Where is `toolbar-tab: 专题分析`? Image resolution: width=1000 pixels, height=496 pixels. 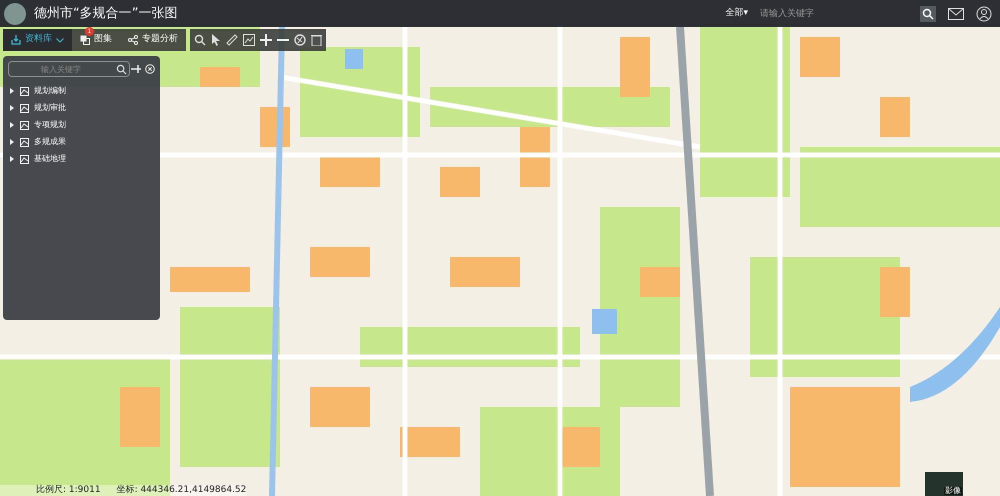 toolbar-tab: 专题分析 is located at coordinates (153, 40).